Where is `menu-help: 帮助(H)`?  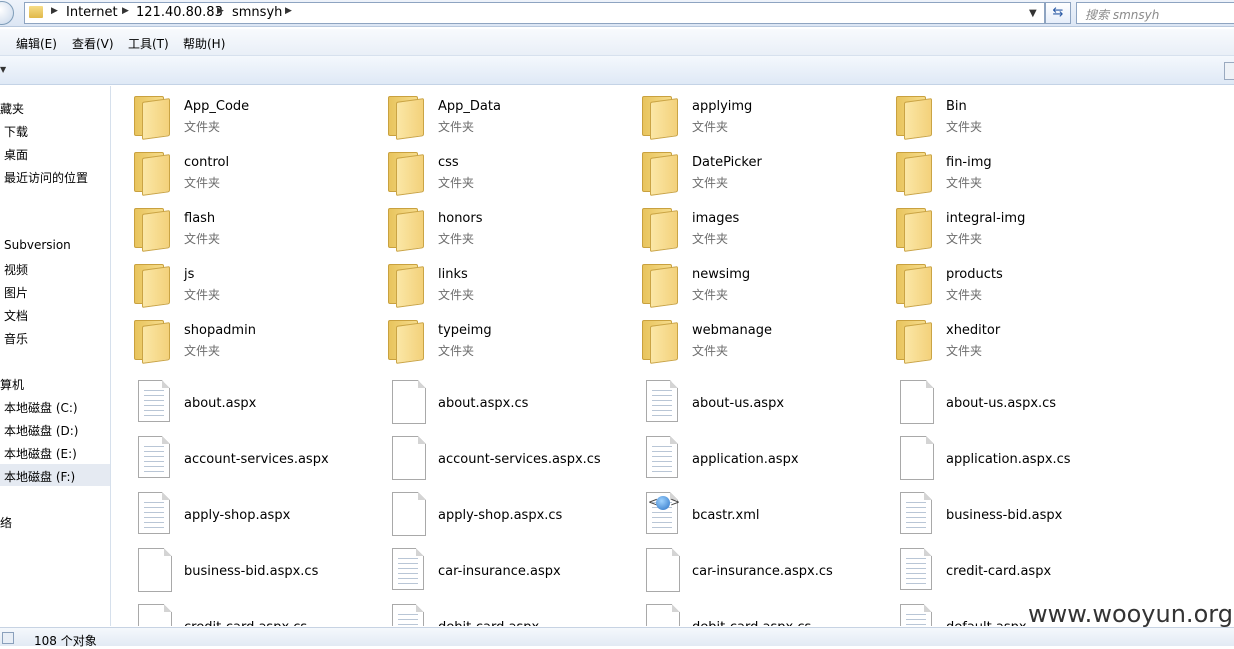
menu-help: 帮助(H) is located at coordinates (204, 43).